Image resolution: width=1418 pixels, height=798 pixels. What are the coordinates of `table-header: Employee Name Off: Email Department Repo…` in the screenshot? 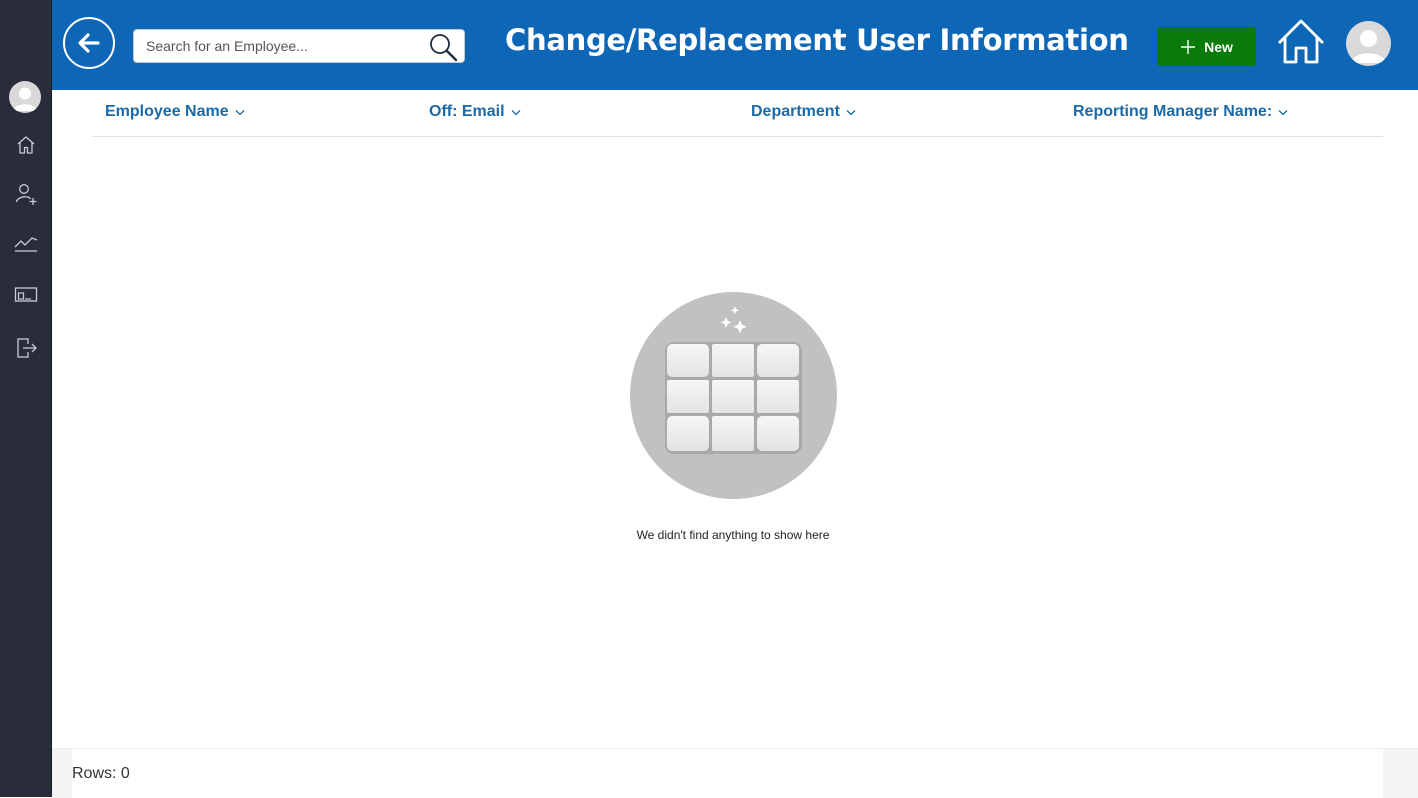 It's located at (737, 114).